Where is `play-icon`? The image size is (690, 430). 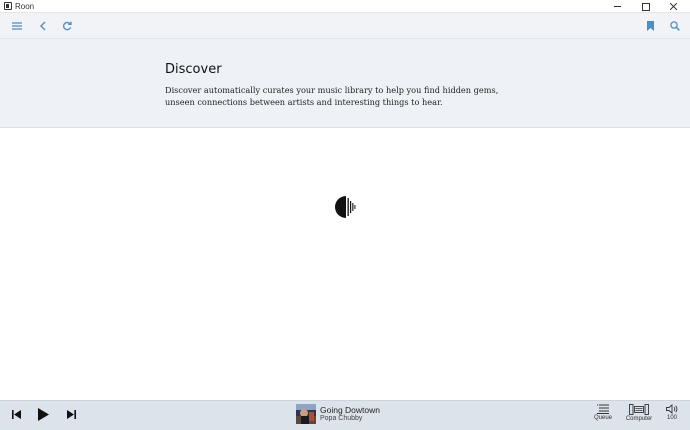
play-icon is located at coordinates (43, 414).